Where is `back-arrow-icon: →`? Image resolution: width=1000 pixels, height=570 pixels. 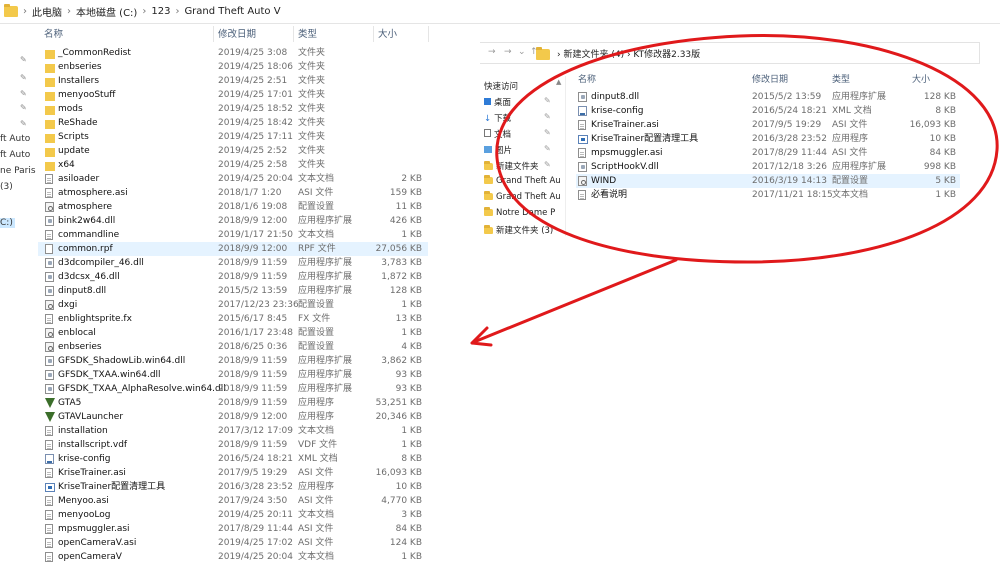
back-arrow-icon: → is located at coordinates (492, 52).